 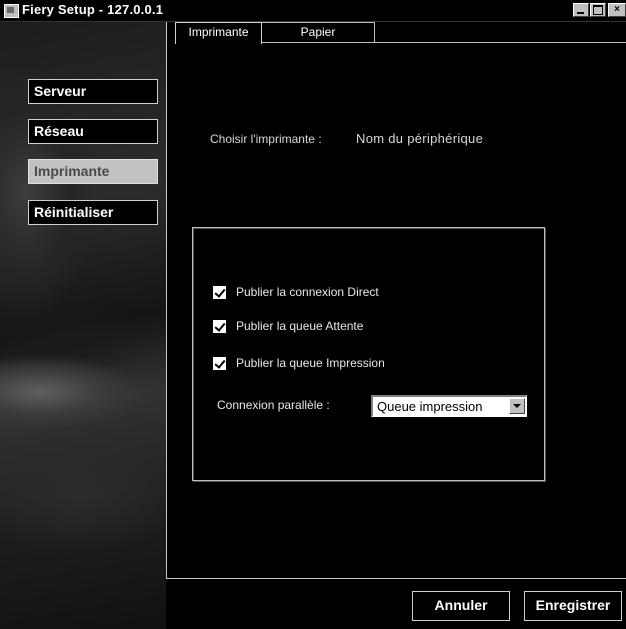 I want to click on title-bar: Fiery Setup - 127.0.0.1 ×, so click(x=313, y=11).